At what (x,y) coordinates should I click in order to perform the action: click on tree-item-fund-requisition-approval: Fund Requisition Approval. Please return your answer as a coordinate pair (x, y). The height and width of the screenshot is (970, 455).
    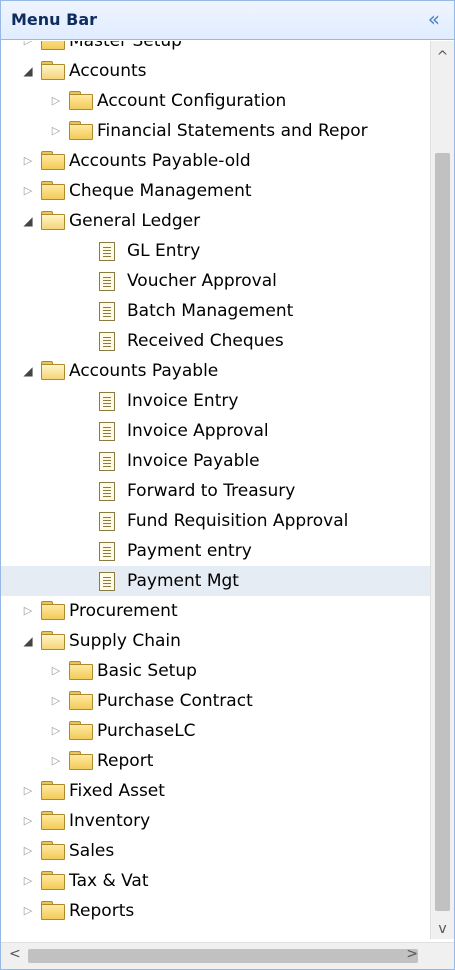
    Looking at the image, I should click on (216, 521).